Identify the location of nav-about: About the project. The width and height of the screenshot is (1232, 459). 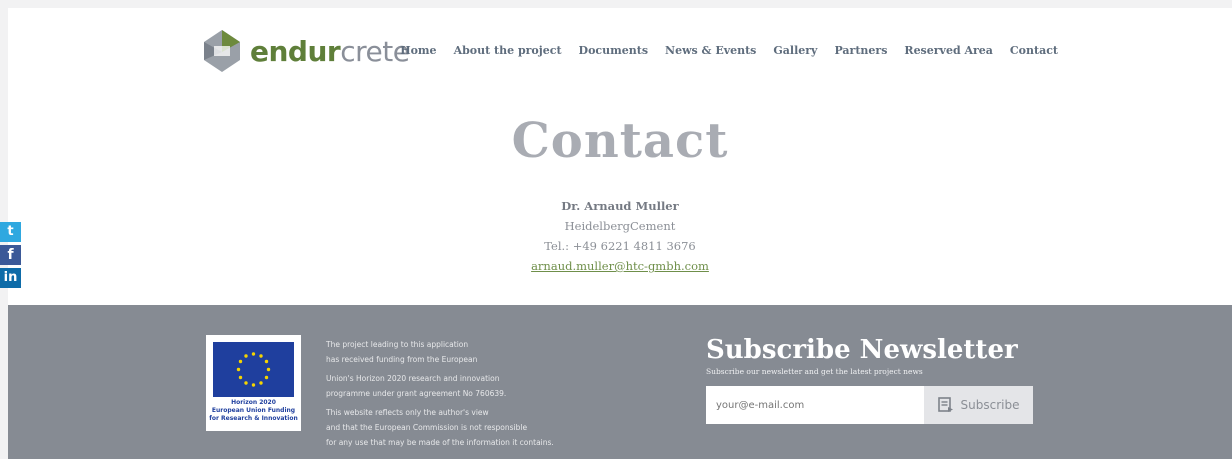
(508, 50).